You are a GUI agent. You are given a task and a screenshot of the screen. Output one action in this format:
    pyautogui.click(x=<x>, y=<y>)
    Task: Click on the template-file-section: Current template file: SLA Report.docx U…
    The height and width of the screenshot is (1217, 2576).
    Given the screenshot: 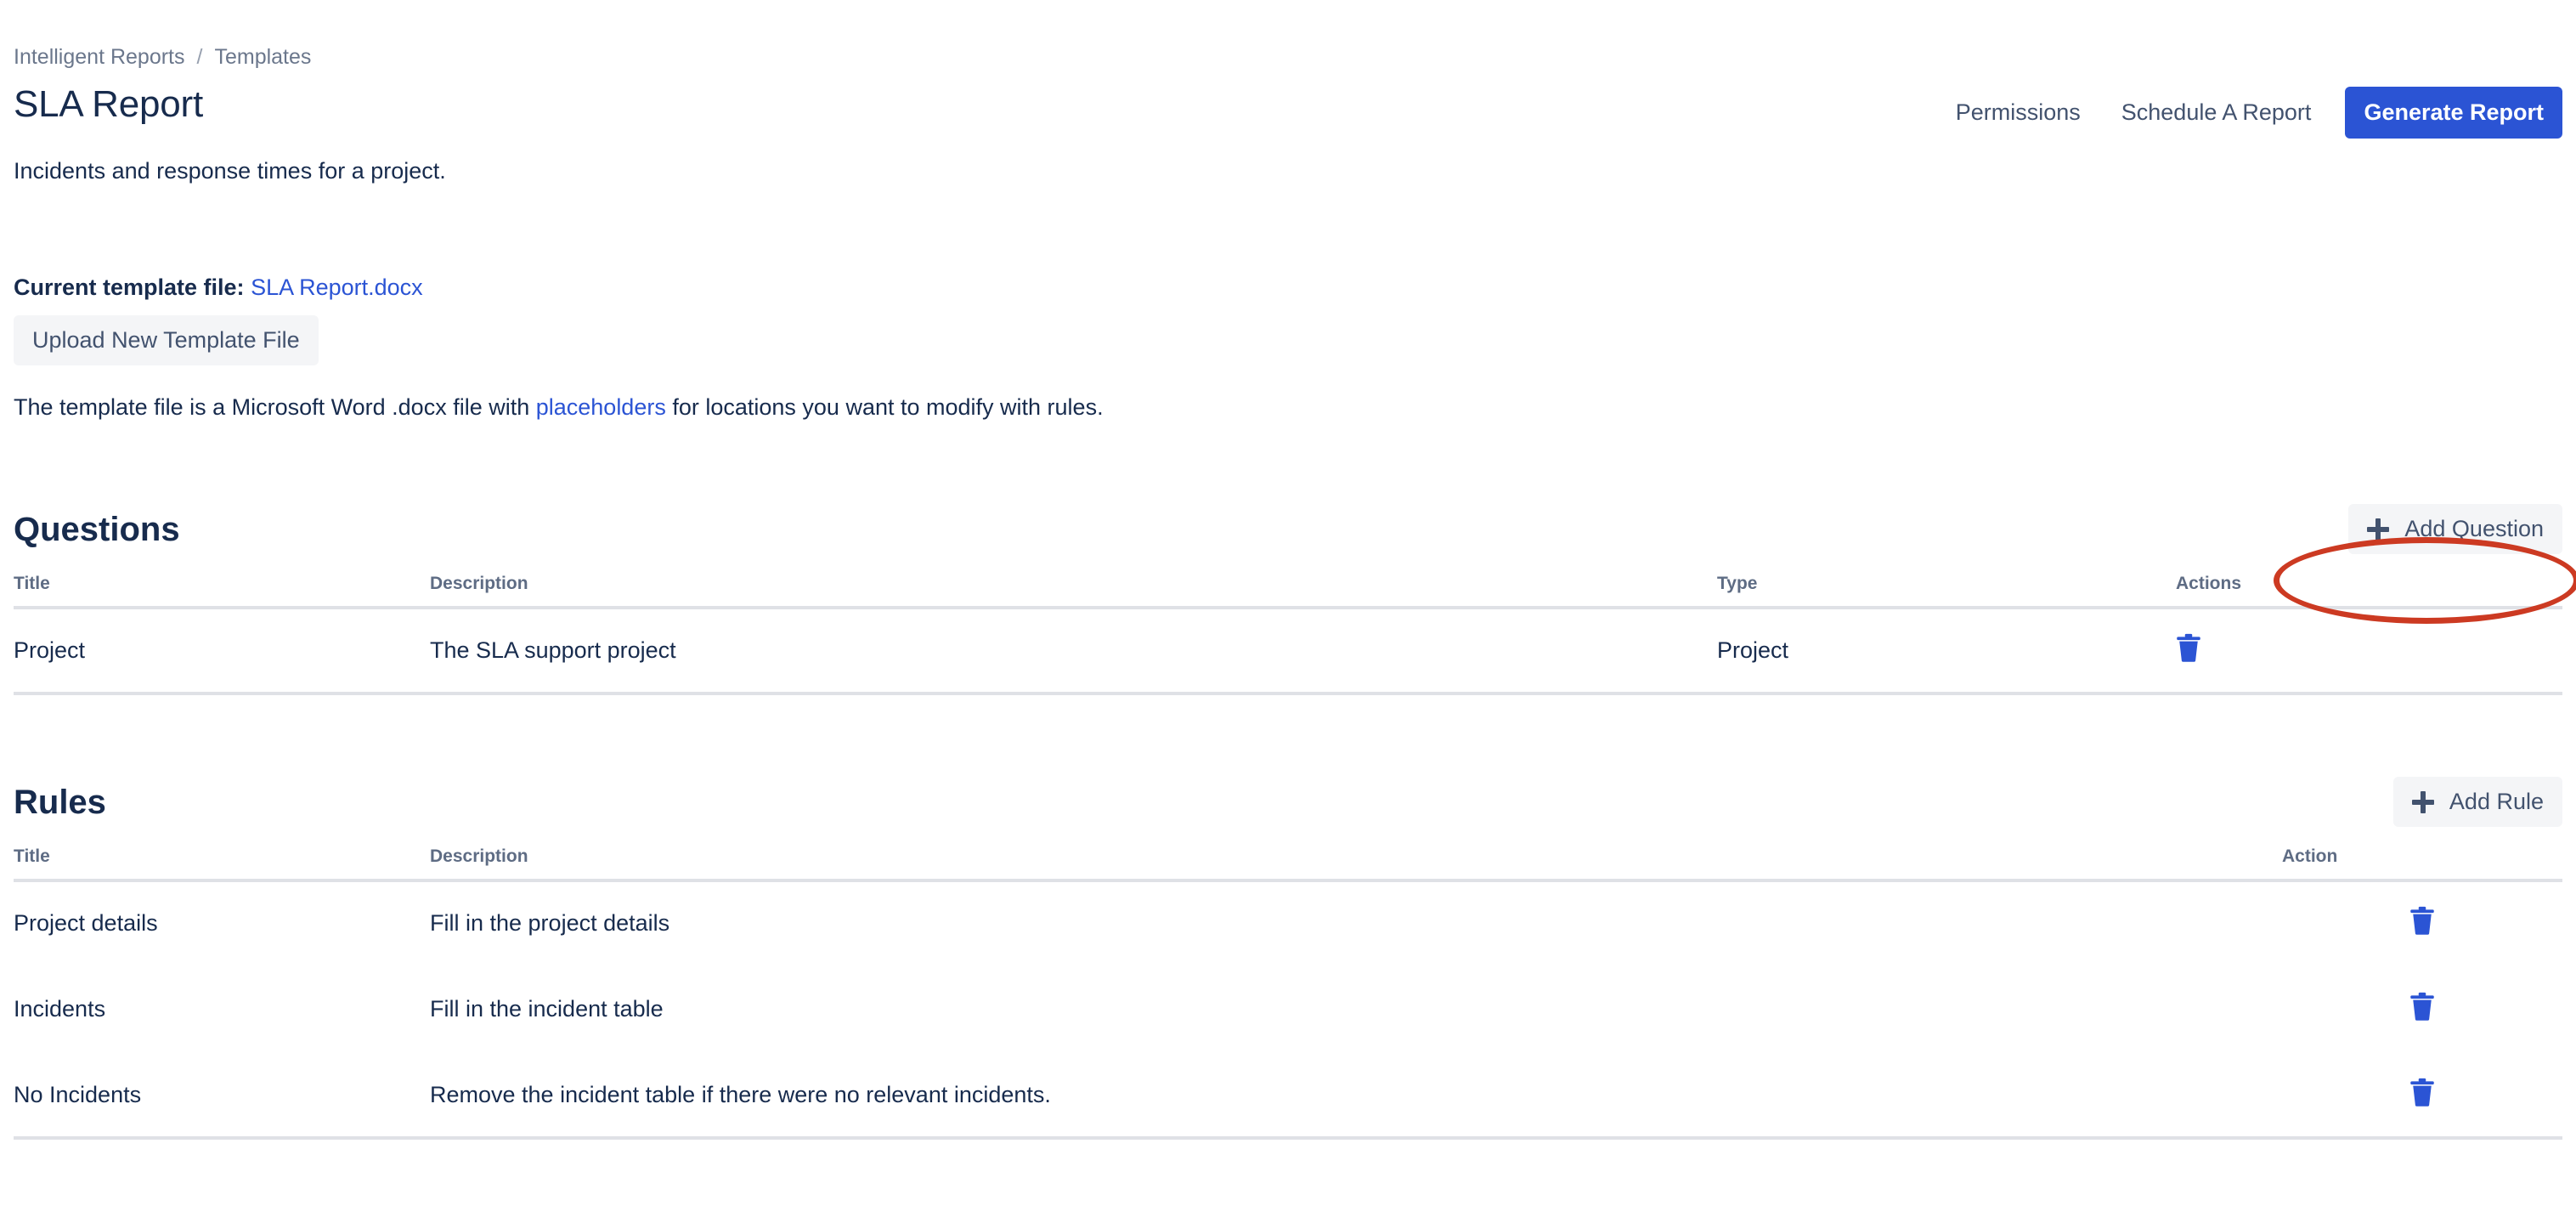 What is the action you would take?
    pyautogui.click(x=1288, y=347)
    